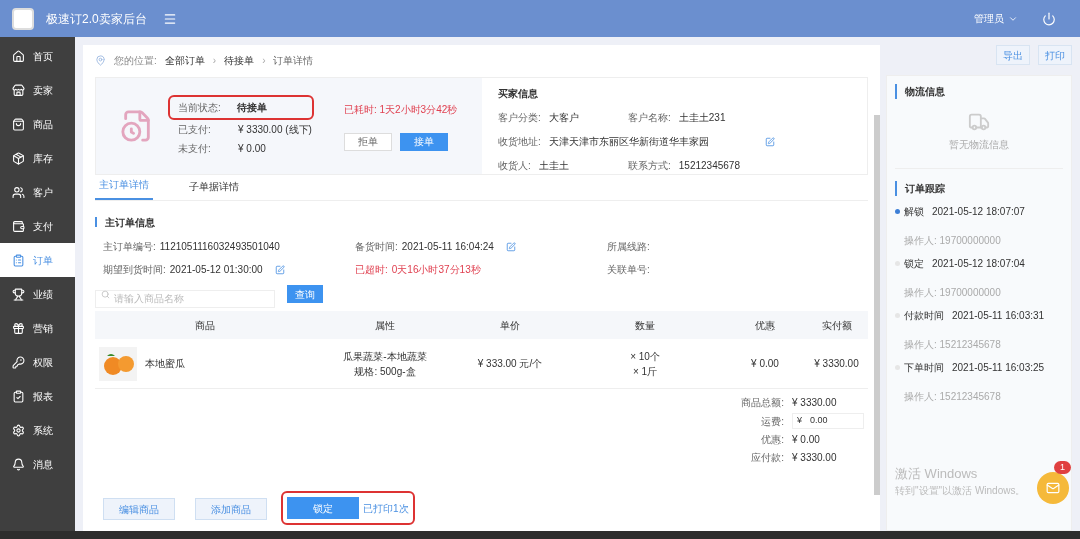 The width and height of the screenshot is (1080, 539). I want to click on users-icon, so click(18, 192).